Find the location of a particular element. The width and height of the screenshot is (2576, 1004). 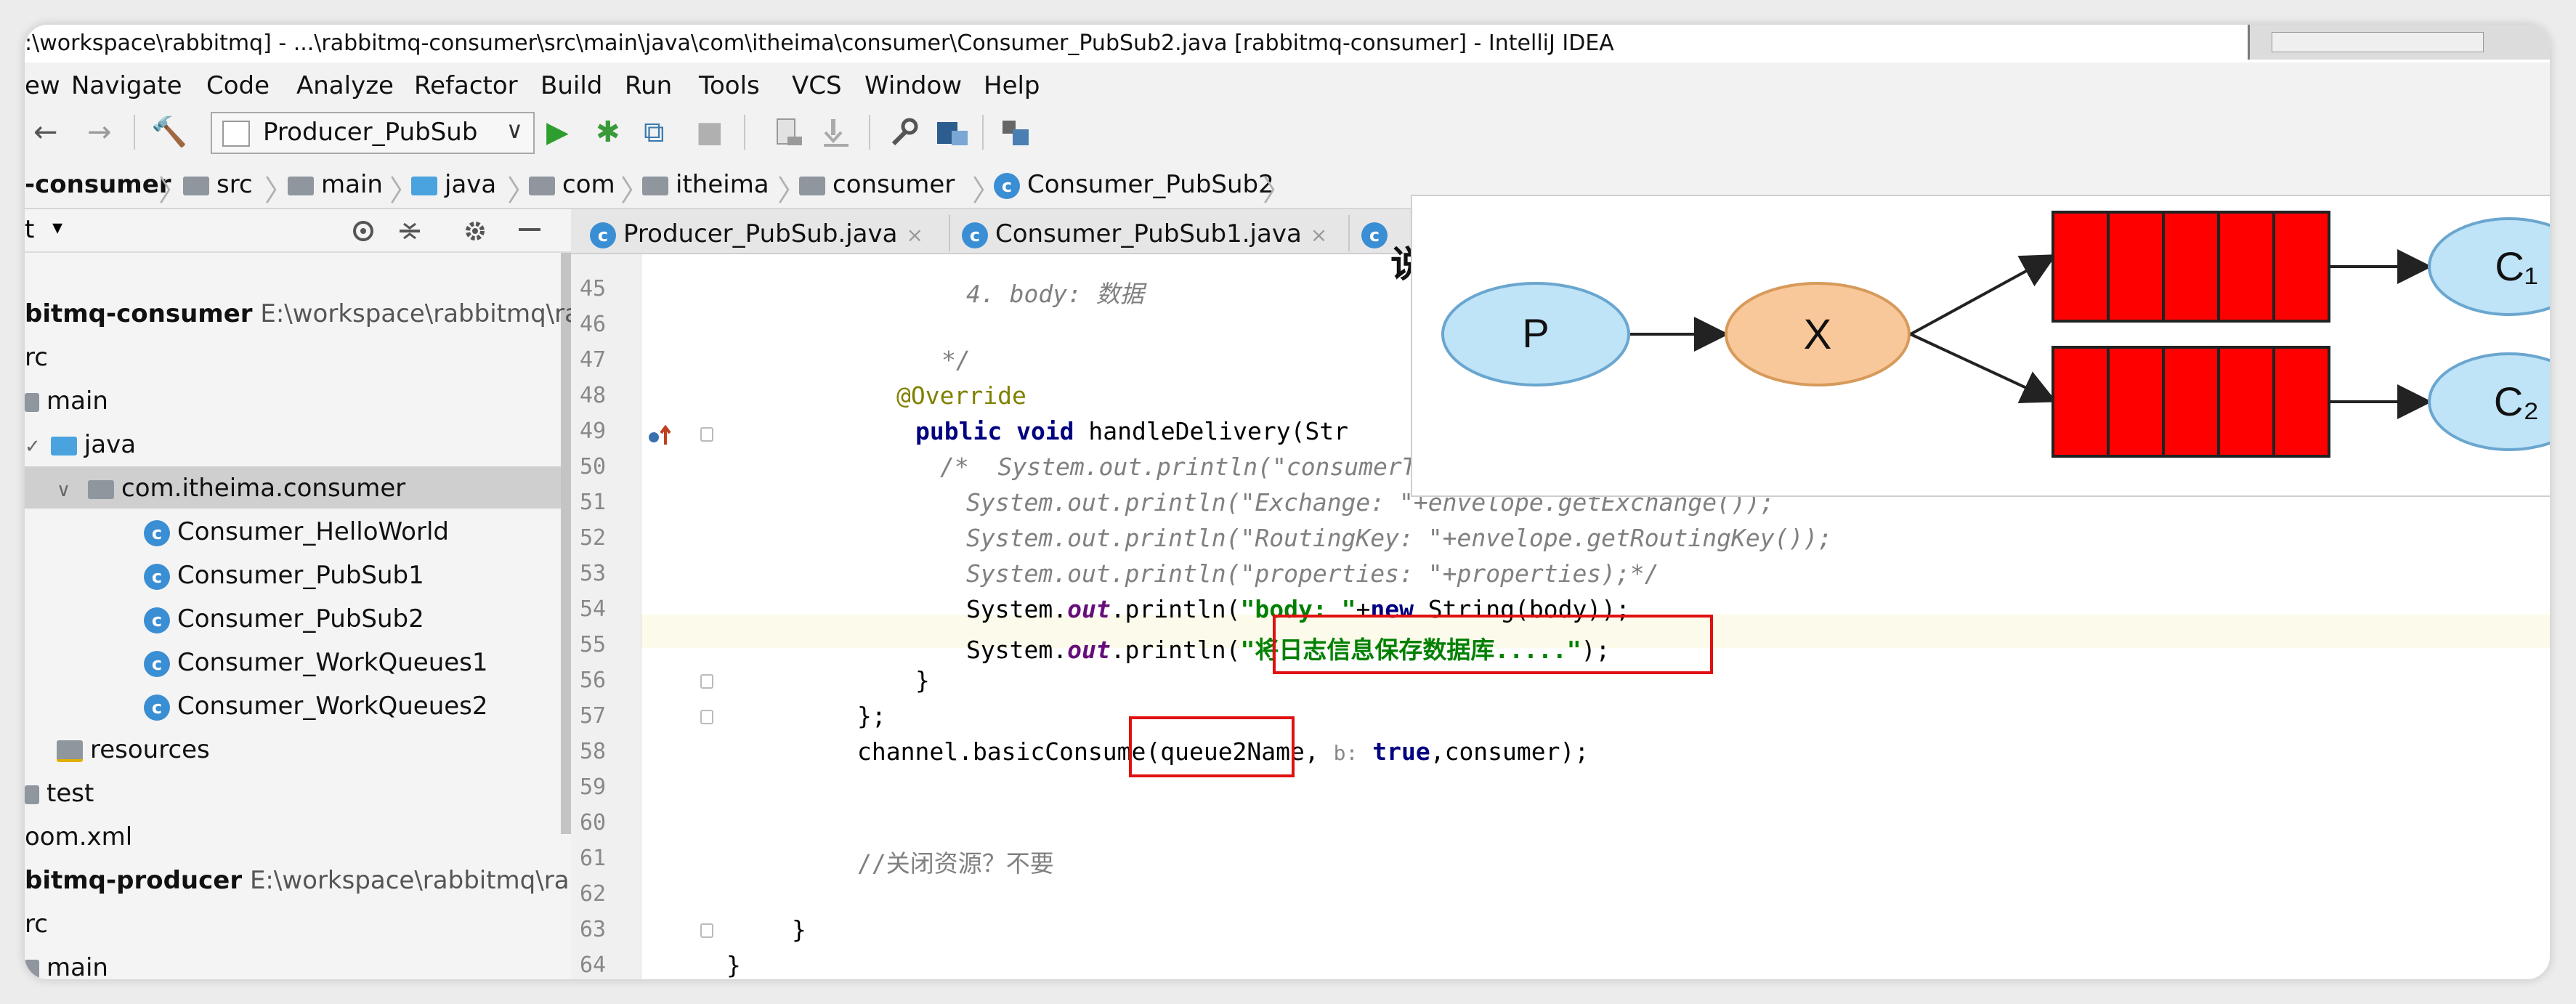

breadcrumb-module: -consumer is located at coordinates (98, 184).